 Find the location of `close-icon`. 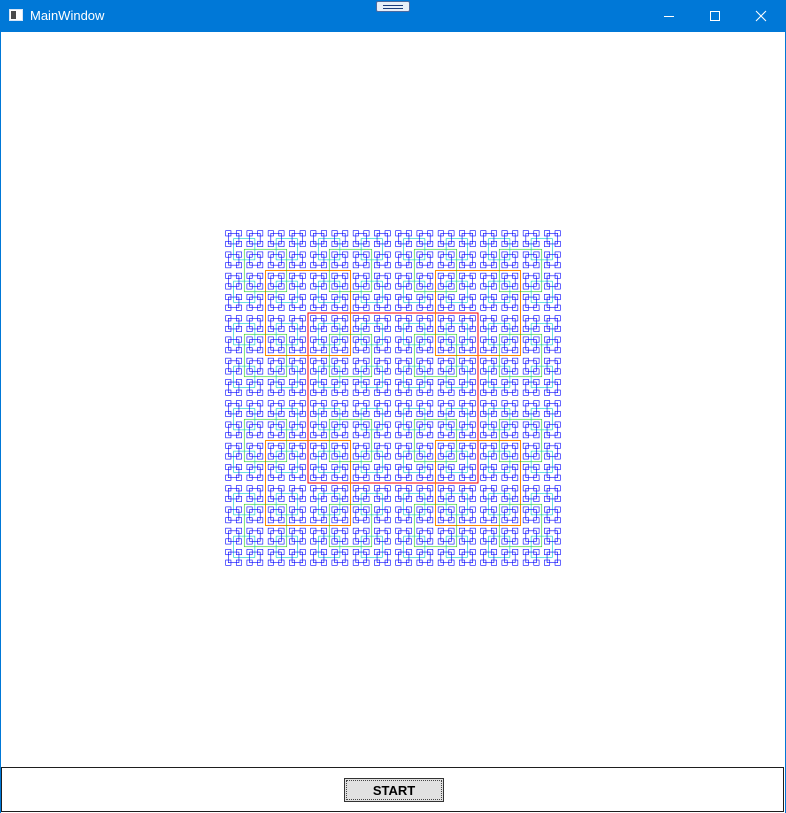

close-icon is located at coordinates (761, 16).